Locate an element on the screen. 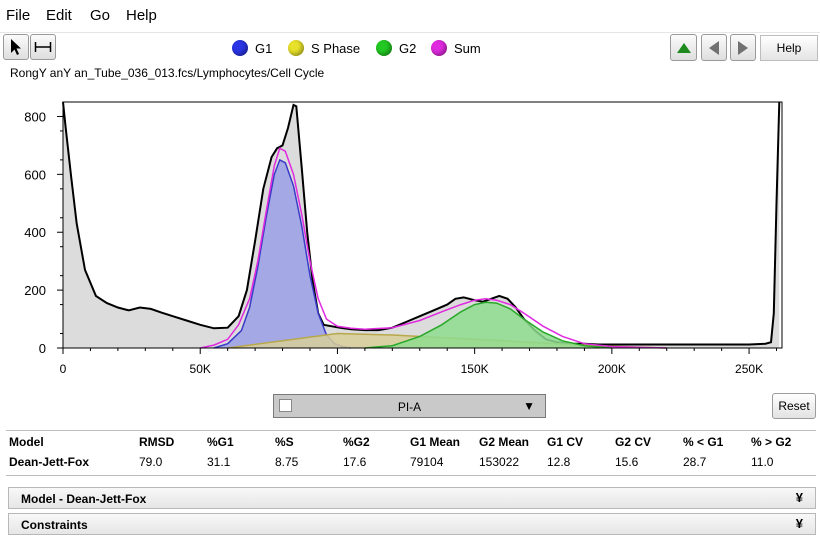 The width and height of the screenshot is (820, 538). pointer-tool-button is located at coordinates (16, 47).